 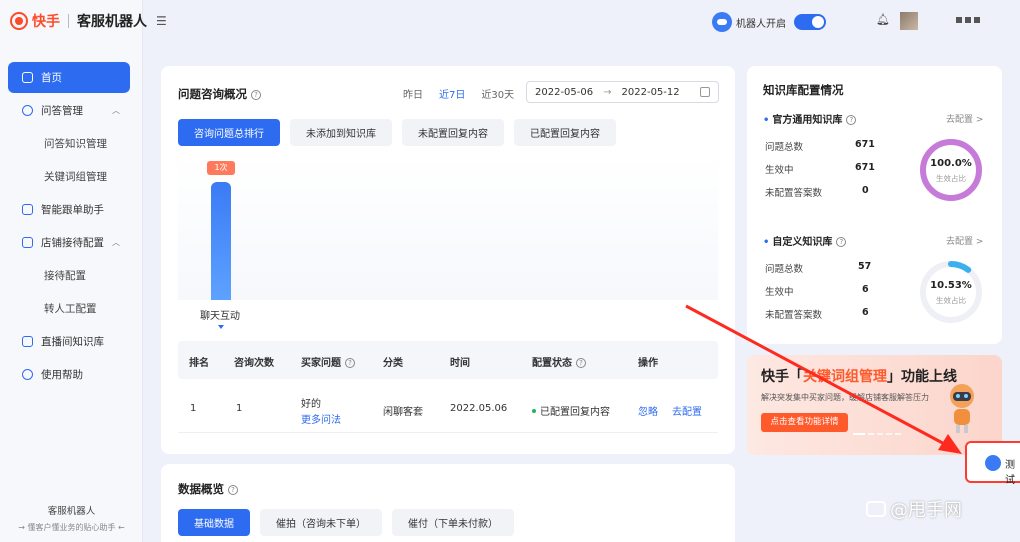 What do you see at coordinates (909, 21) in the screenshot?
I see `avatar` at bounding box center [909, 21].